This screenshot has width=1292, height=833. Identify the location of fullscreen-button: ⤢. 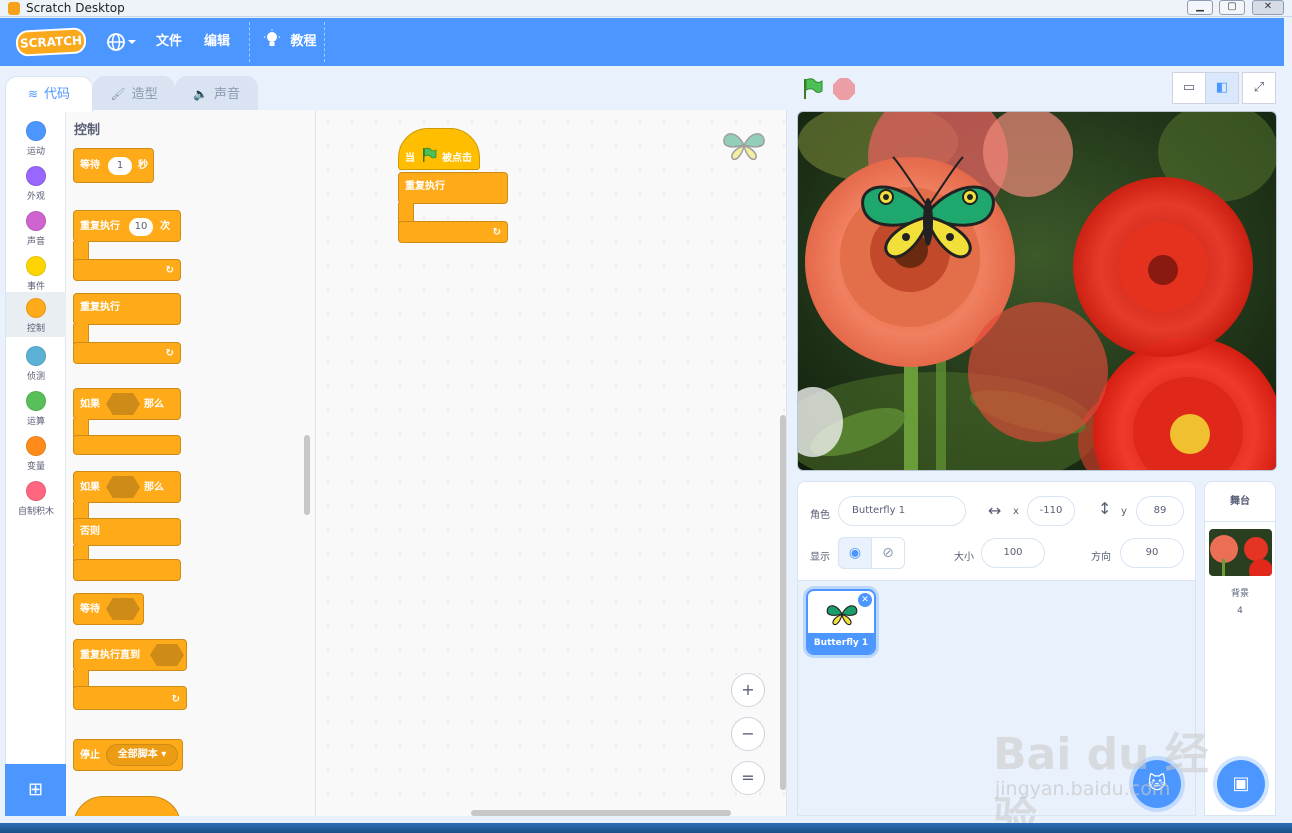
(1259, 88).